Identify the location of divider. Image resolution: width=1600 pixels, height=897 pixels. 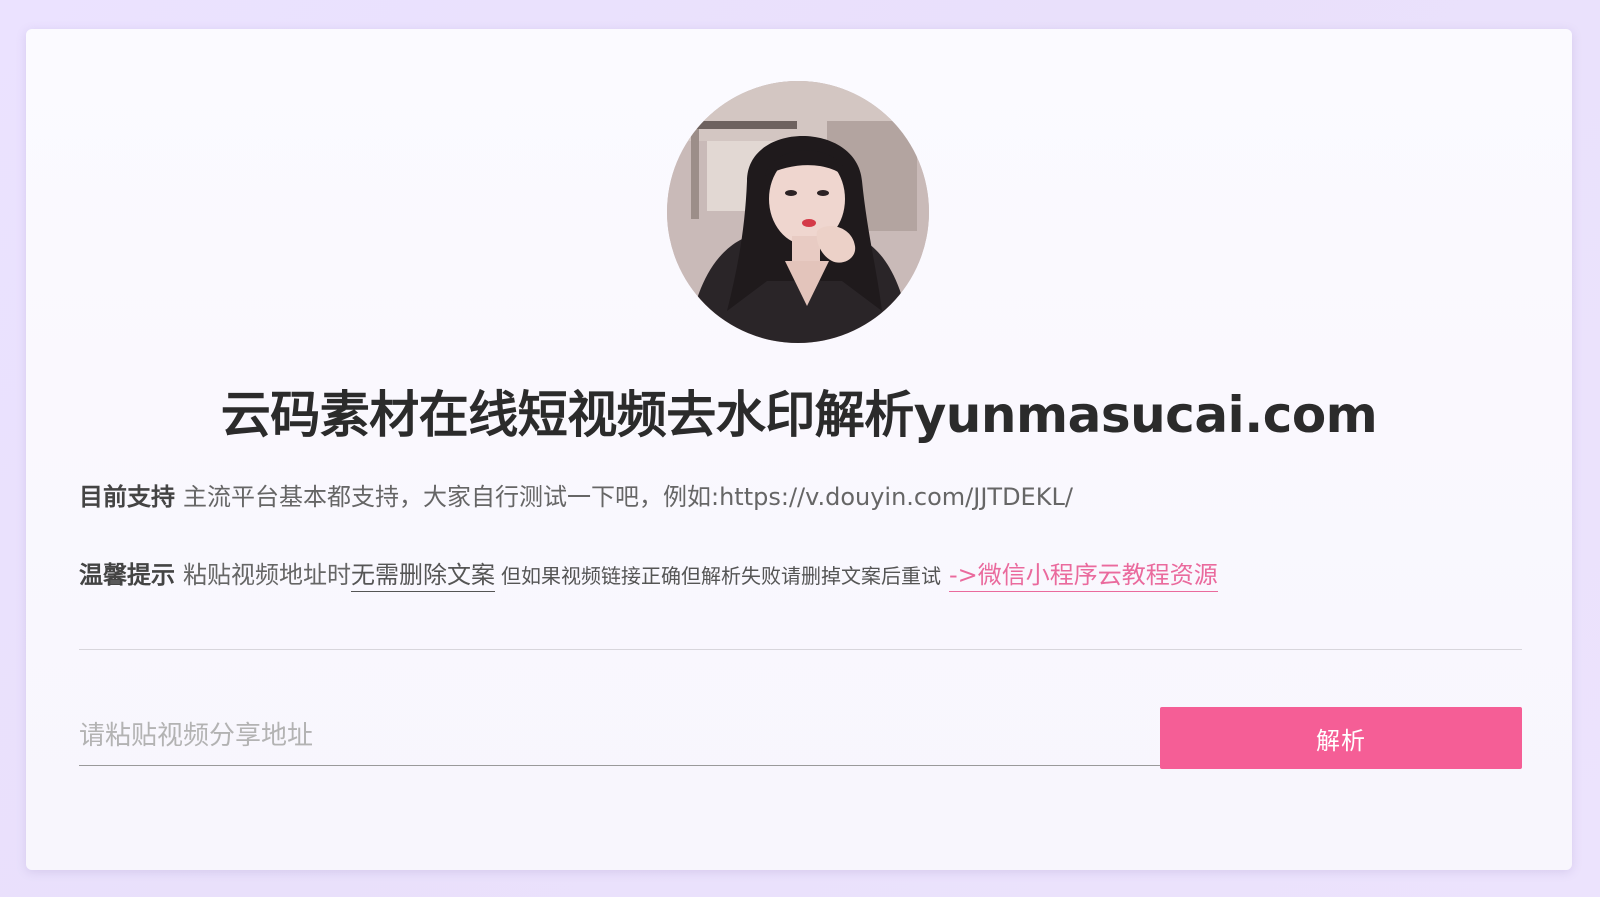
(800, 649).